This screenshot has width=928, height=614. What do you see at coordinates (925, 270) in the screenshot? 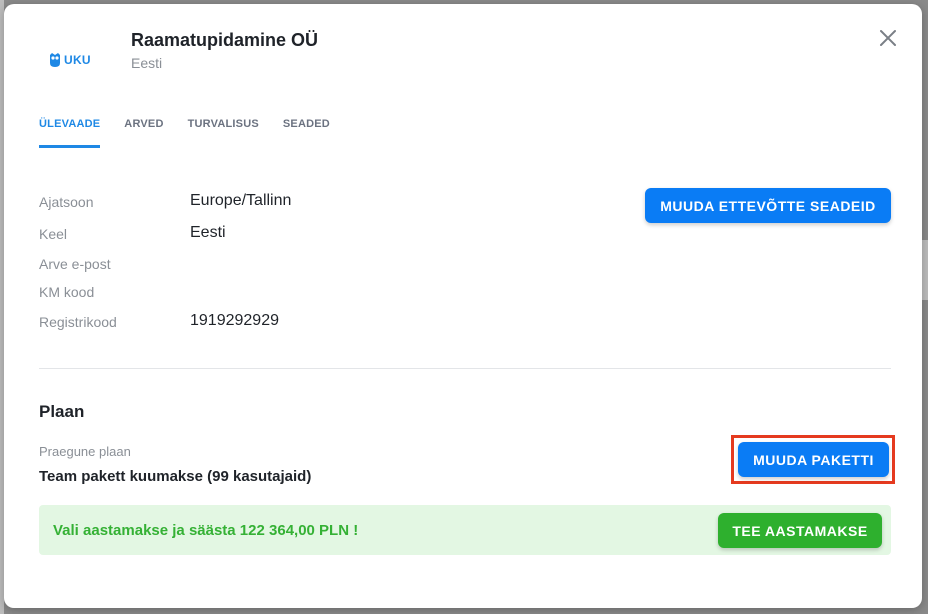
I see `background-page-right` at bounding box center [925, 270].